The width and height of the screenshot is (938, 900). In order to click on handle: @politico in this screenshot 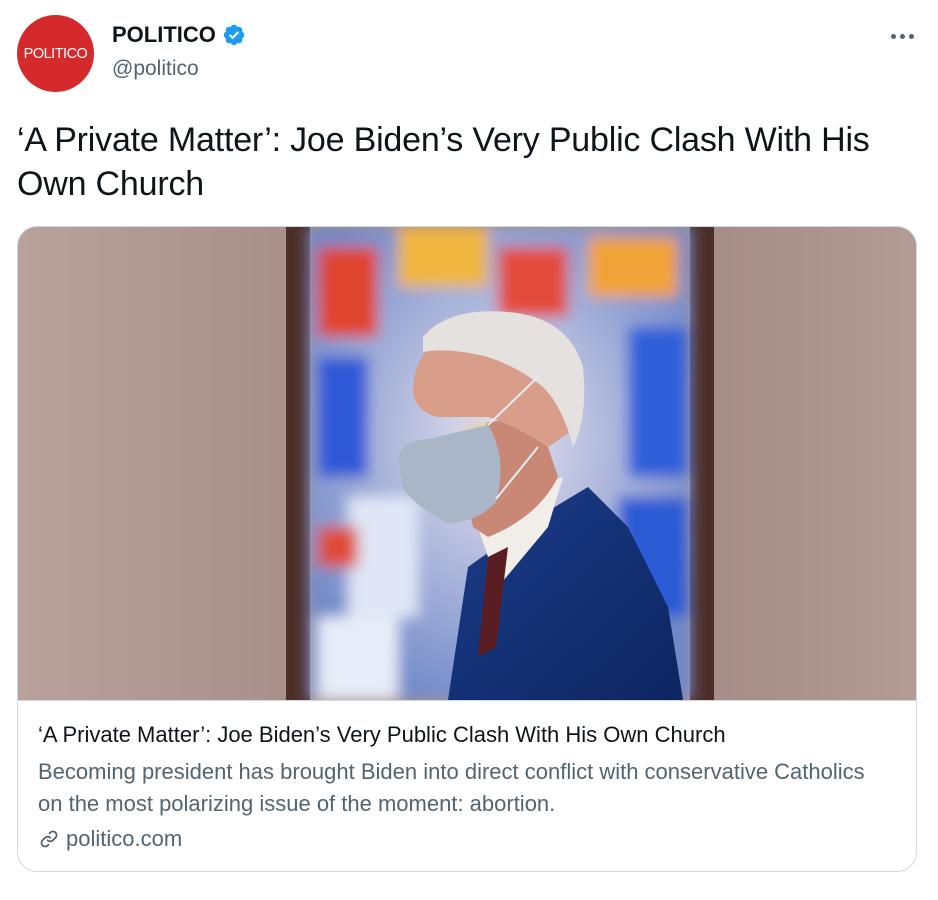, I will do `click(155, 69)`.